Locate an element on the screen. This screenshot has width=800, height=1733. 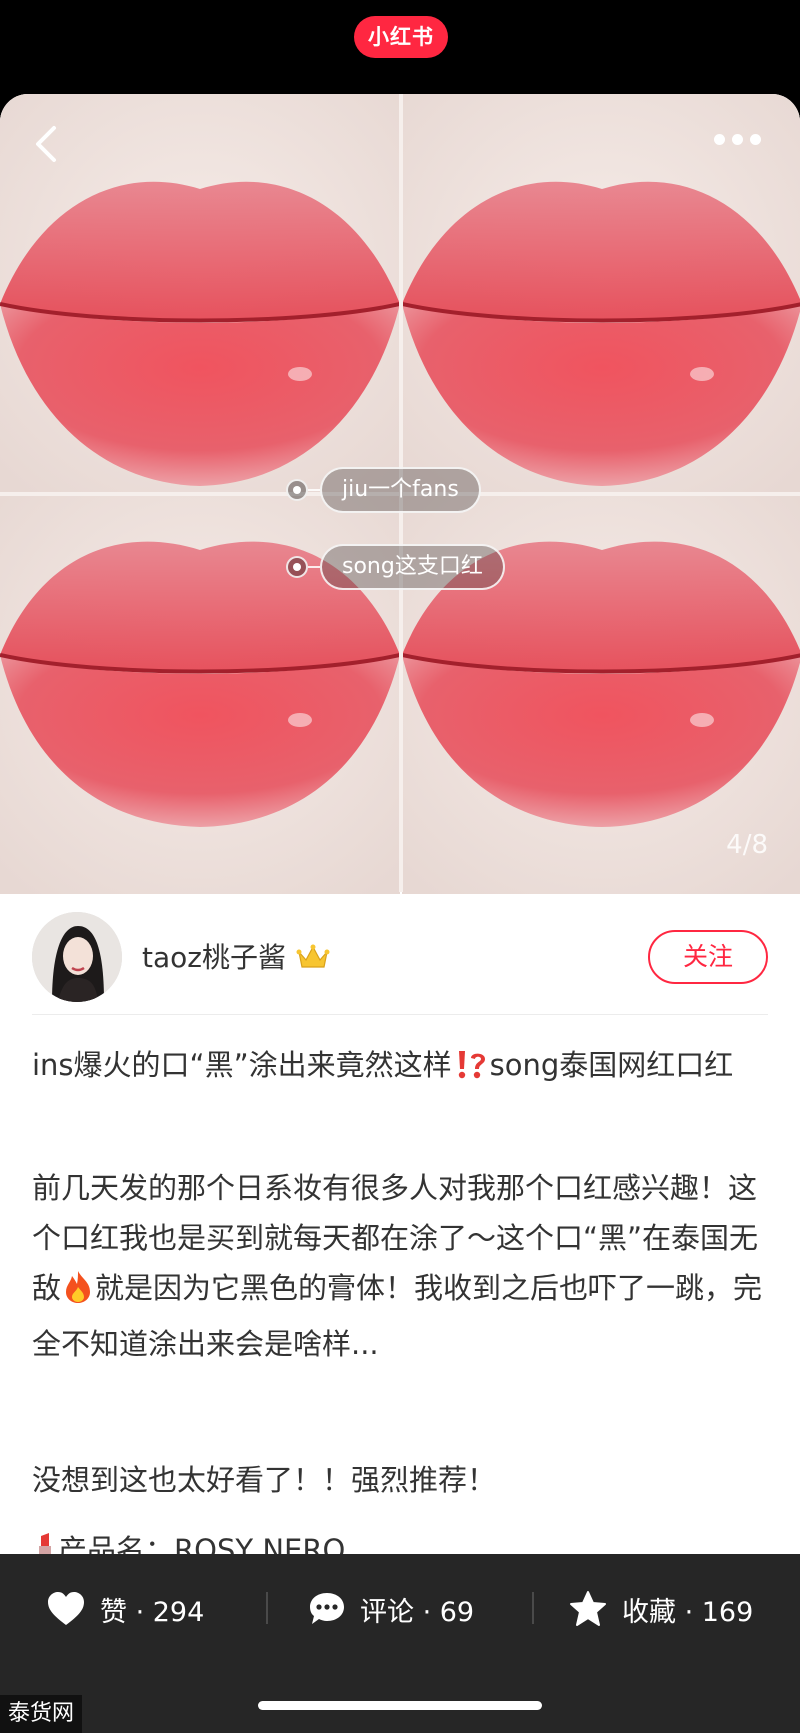
product-line: 产品名：ROSY NERO is located at coordinates (402, 1539).